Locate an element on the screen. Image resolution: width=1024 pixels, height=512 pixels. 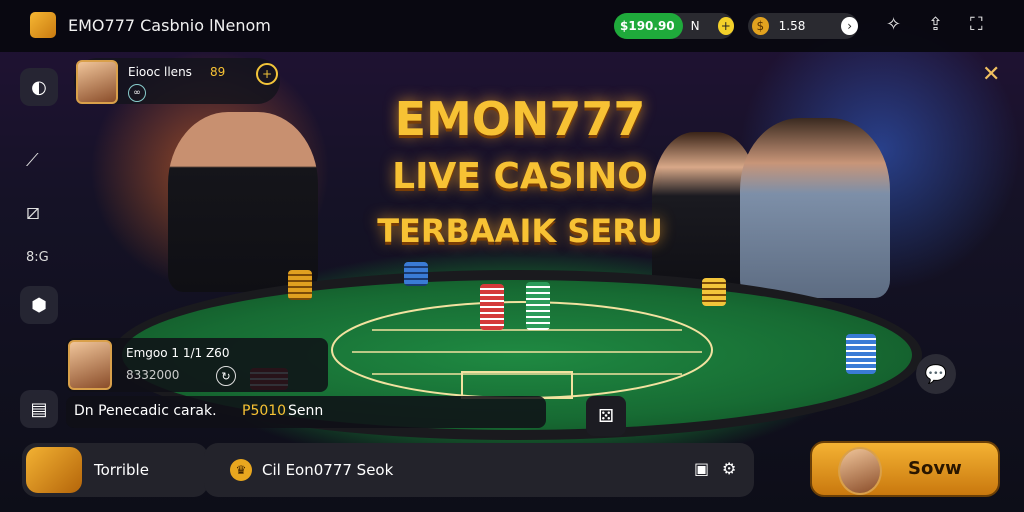
coin-icon: $ is located at coordinates (760, 26).